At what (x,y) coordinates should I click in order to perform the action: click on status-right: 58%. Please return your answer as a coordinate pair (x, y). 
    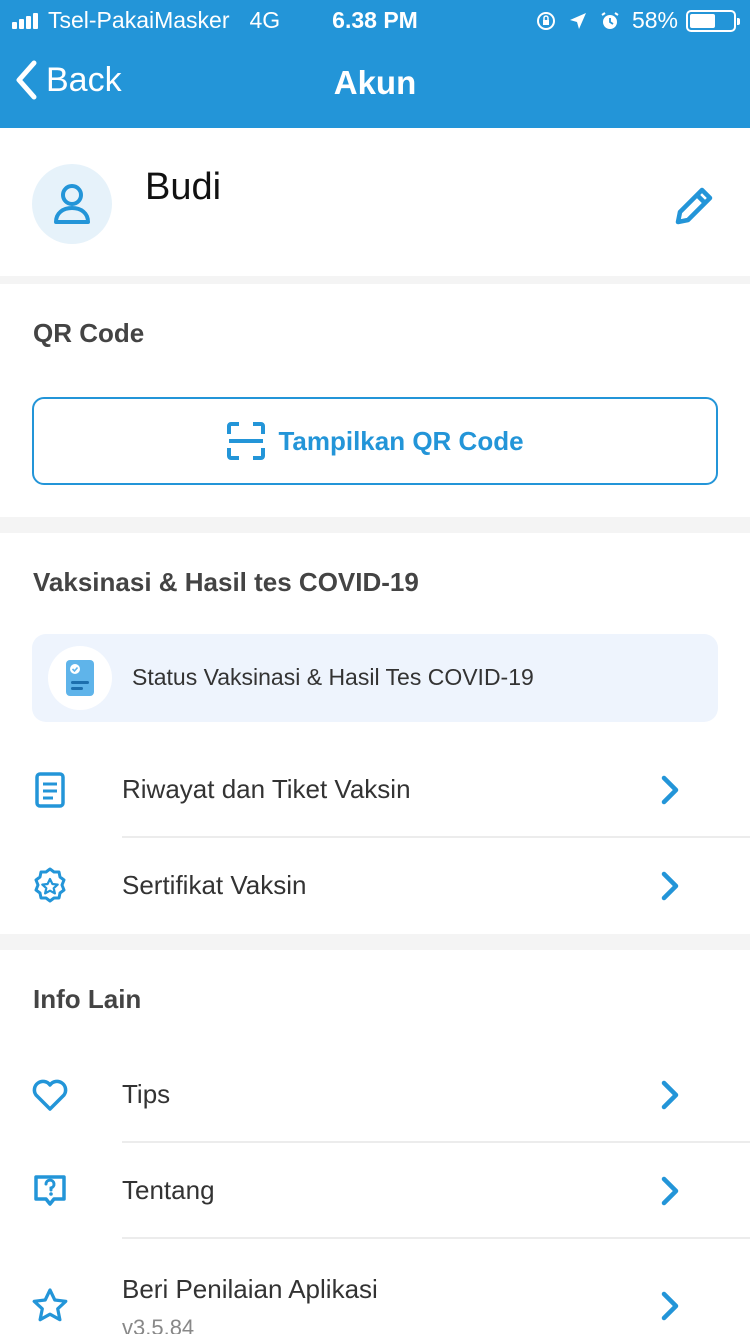
    Looking at the image, I should click on (638, 20).